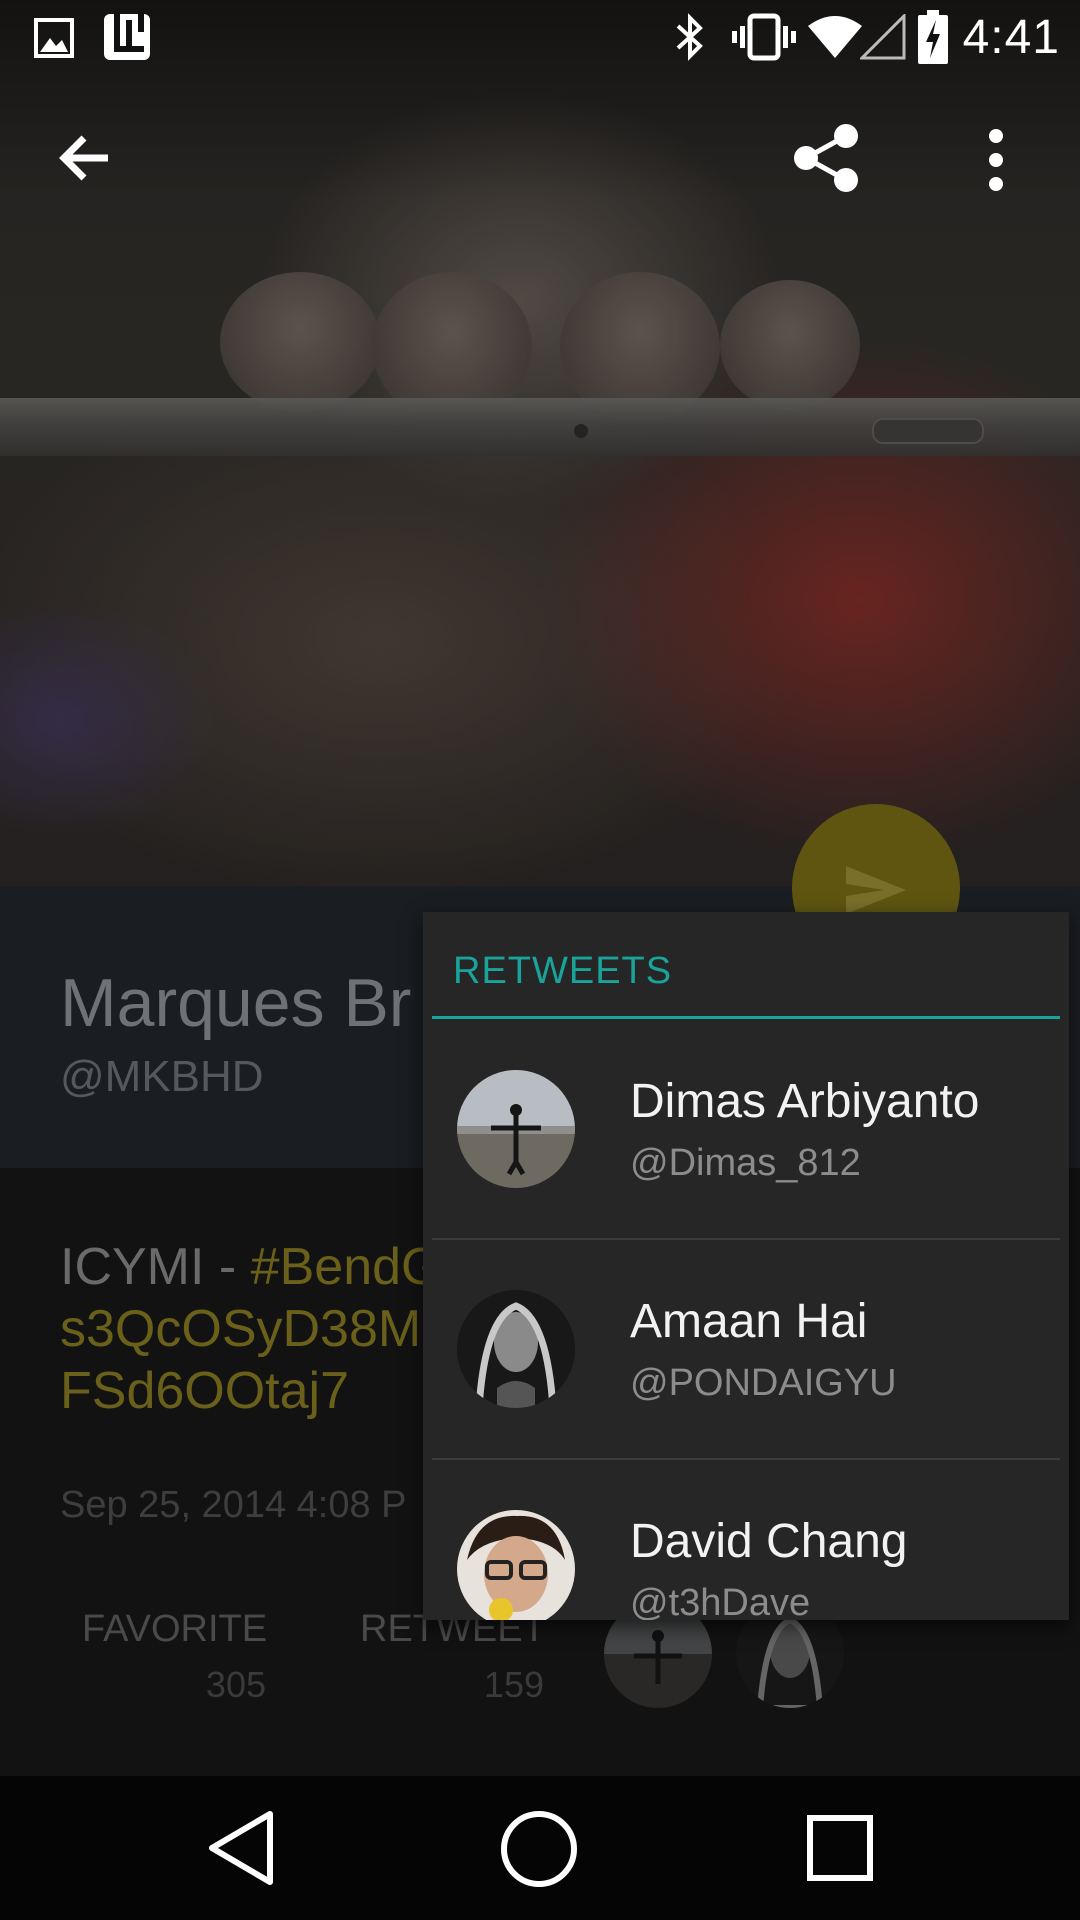 This screenshot has width=1080, height=1920. I want to click on retweeter-list-item: Amaan Hai @PONDAIGYU, so click(746, 1350).